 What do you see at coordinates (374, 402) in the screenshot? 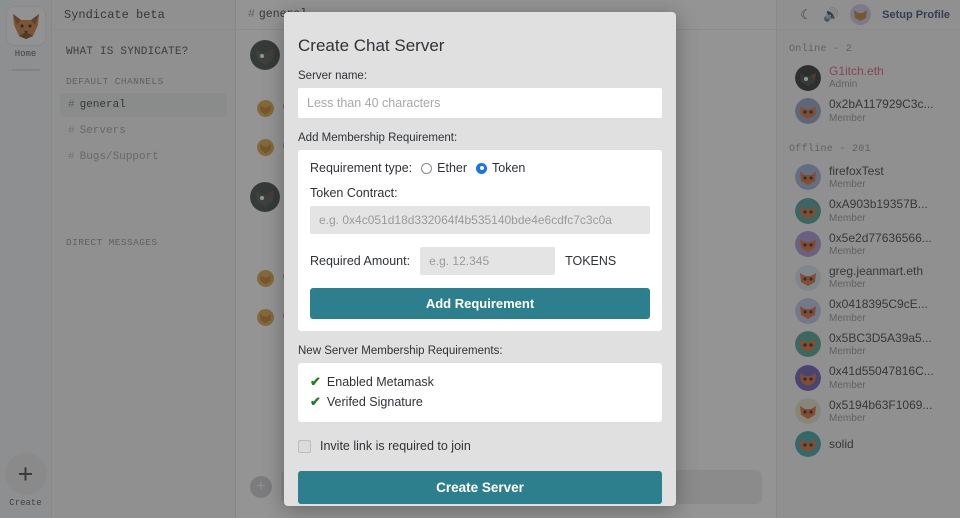
I see `requirement-label: Verifed Signature` at bounding box center [374, 402].